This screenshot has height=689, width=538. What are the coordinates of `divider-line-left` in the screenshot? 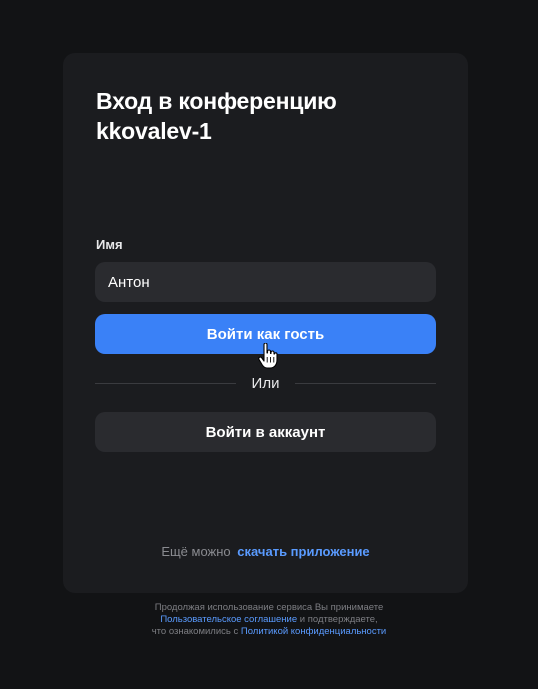 It's located at (165, 383).